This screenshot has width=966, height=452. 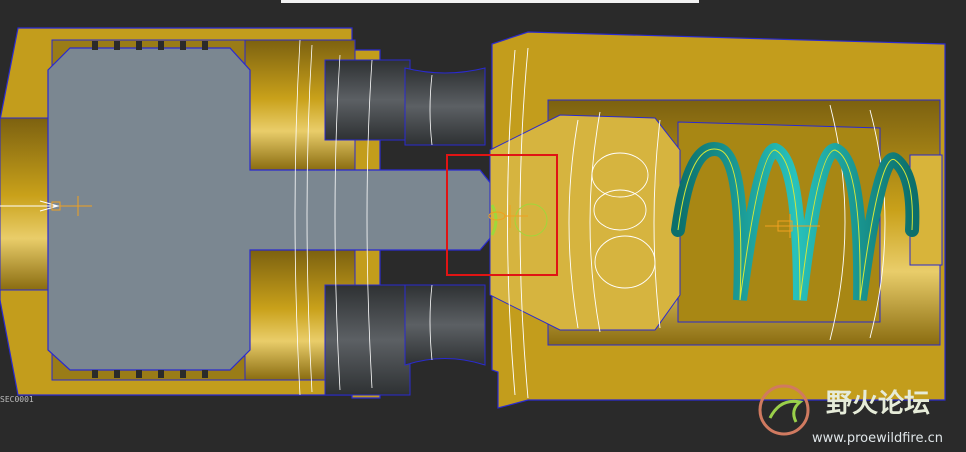 I want to click on top-panel-edge, so click(x=490, y=1).